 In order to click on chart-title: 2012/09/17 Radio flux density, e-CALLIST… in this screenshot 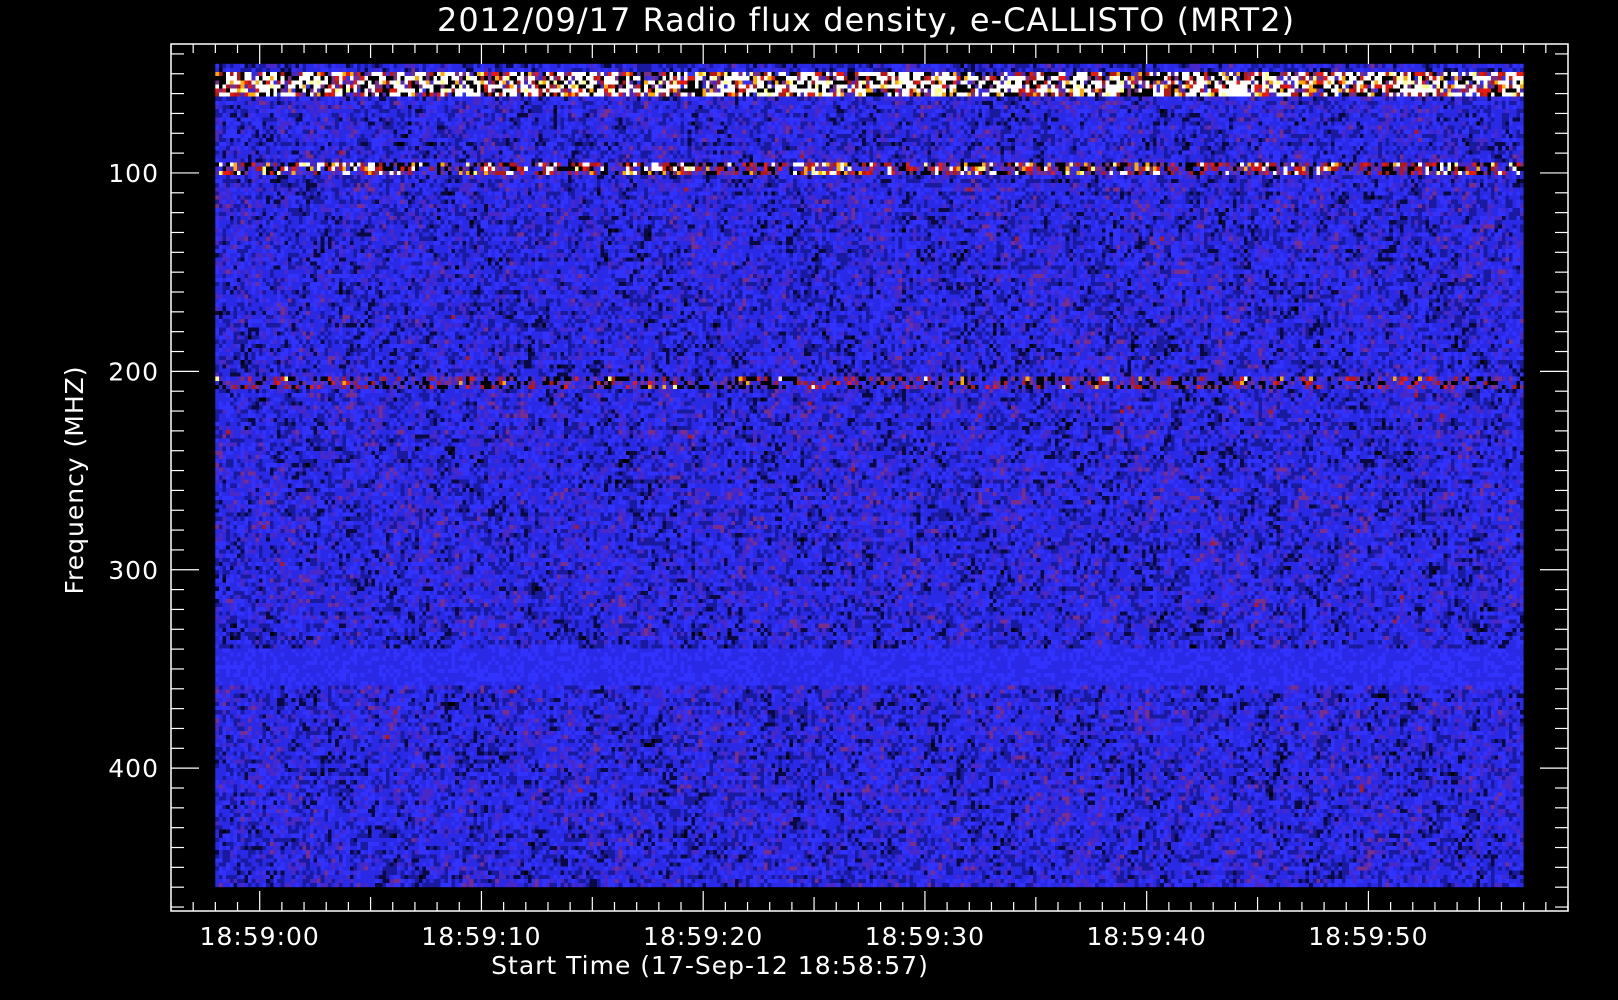, I will do `click(866, 20)`.